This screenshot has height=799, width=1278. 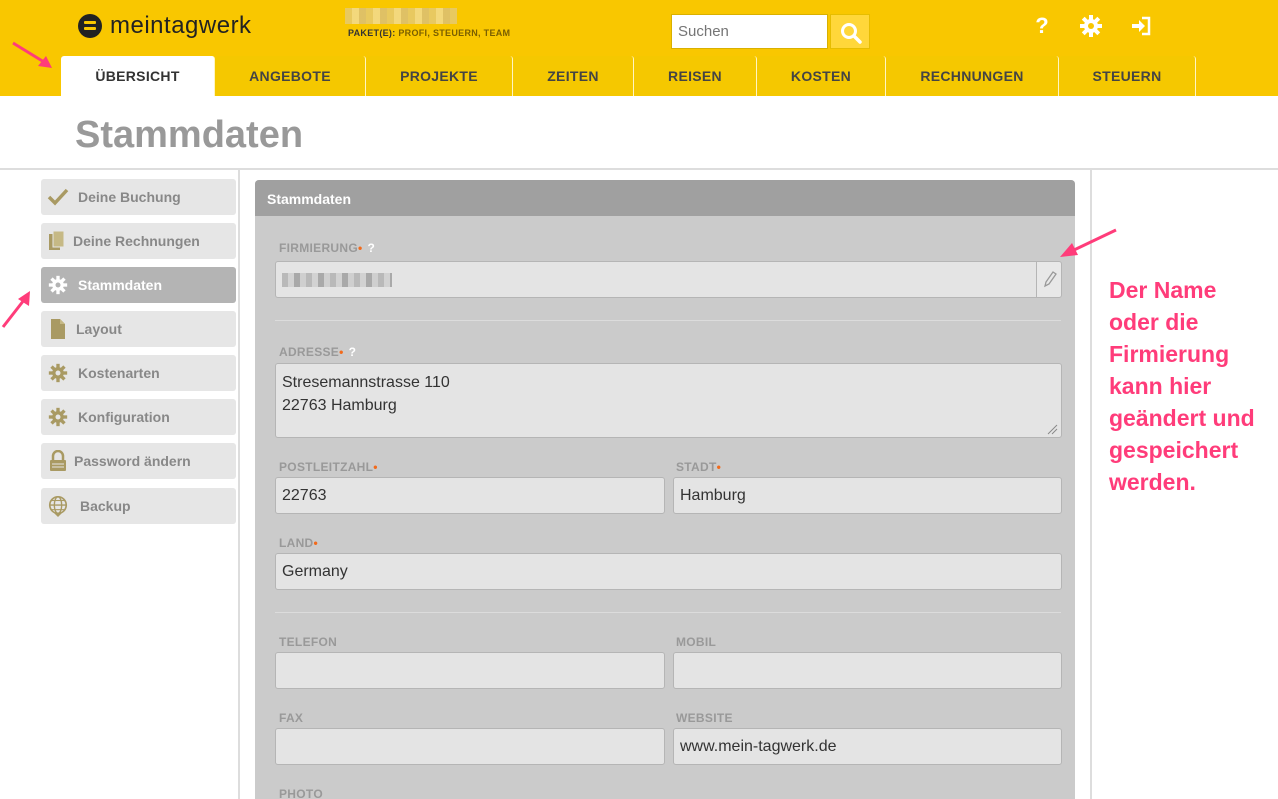 What do you see at coordinates (1052, 429) in the screenshot?
I see `resize-handle-icon` at bounding box center [1052, 429].